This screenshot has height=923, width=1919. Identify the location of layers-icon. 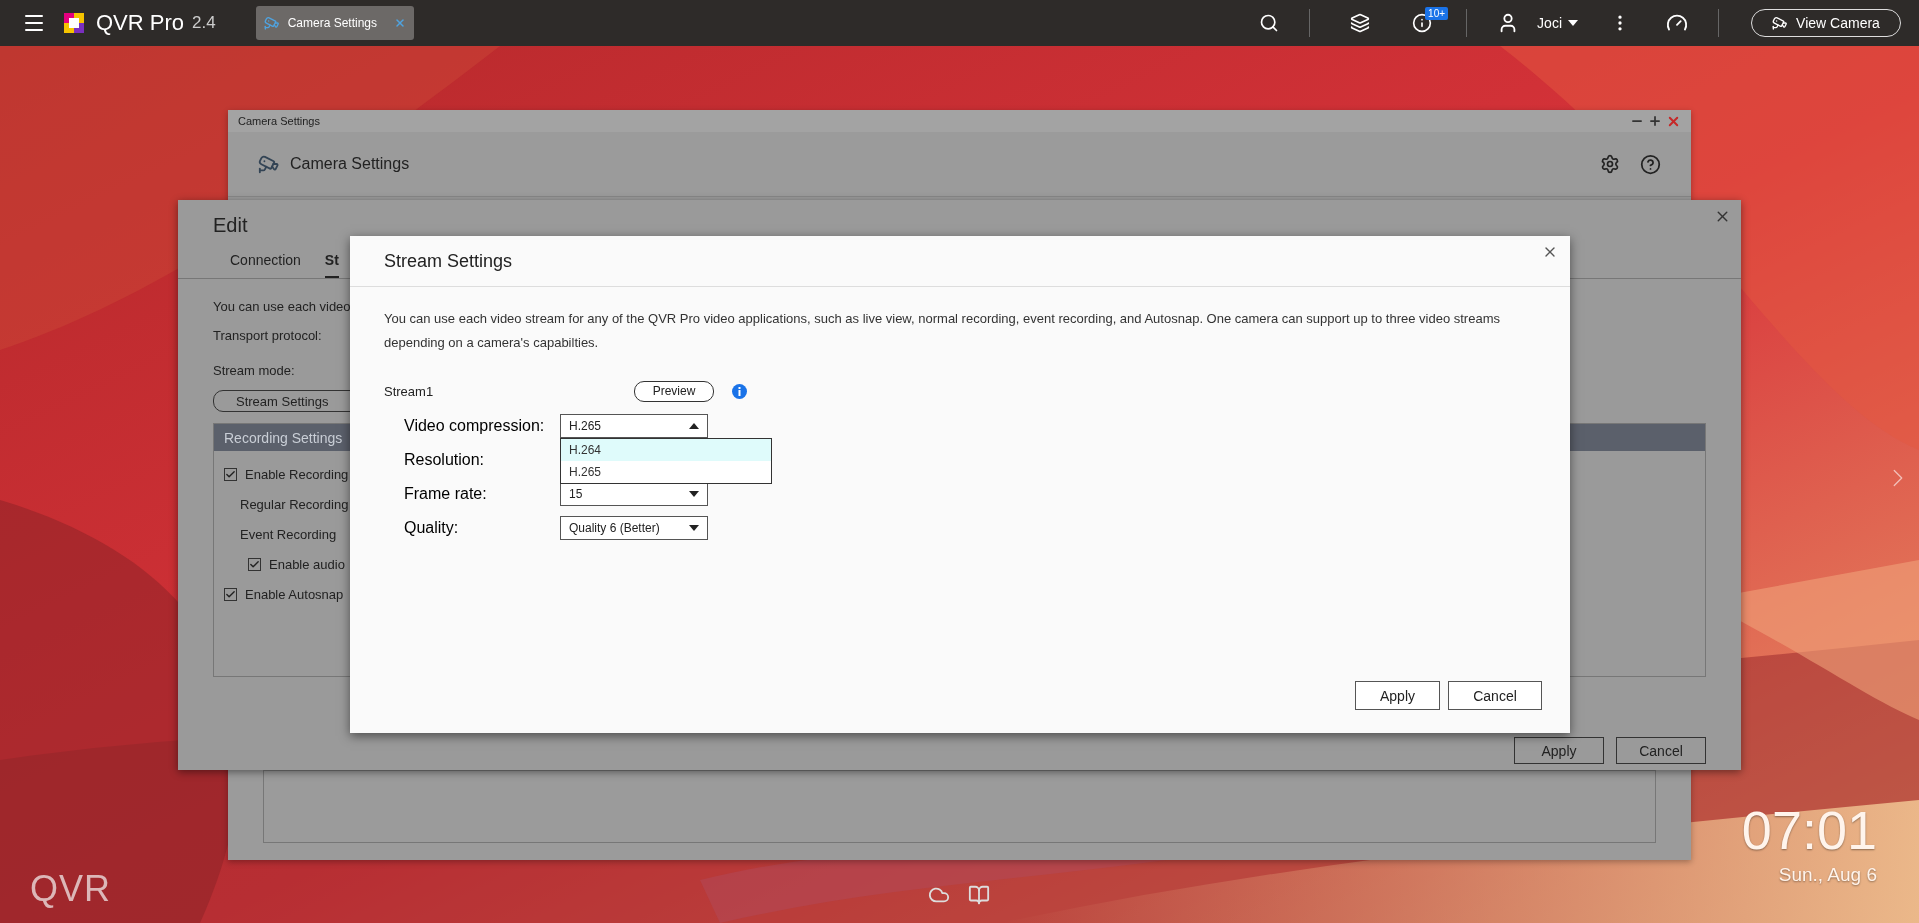
(1360, 23).